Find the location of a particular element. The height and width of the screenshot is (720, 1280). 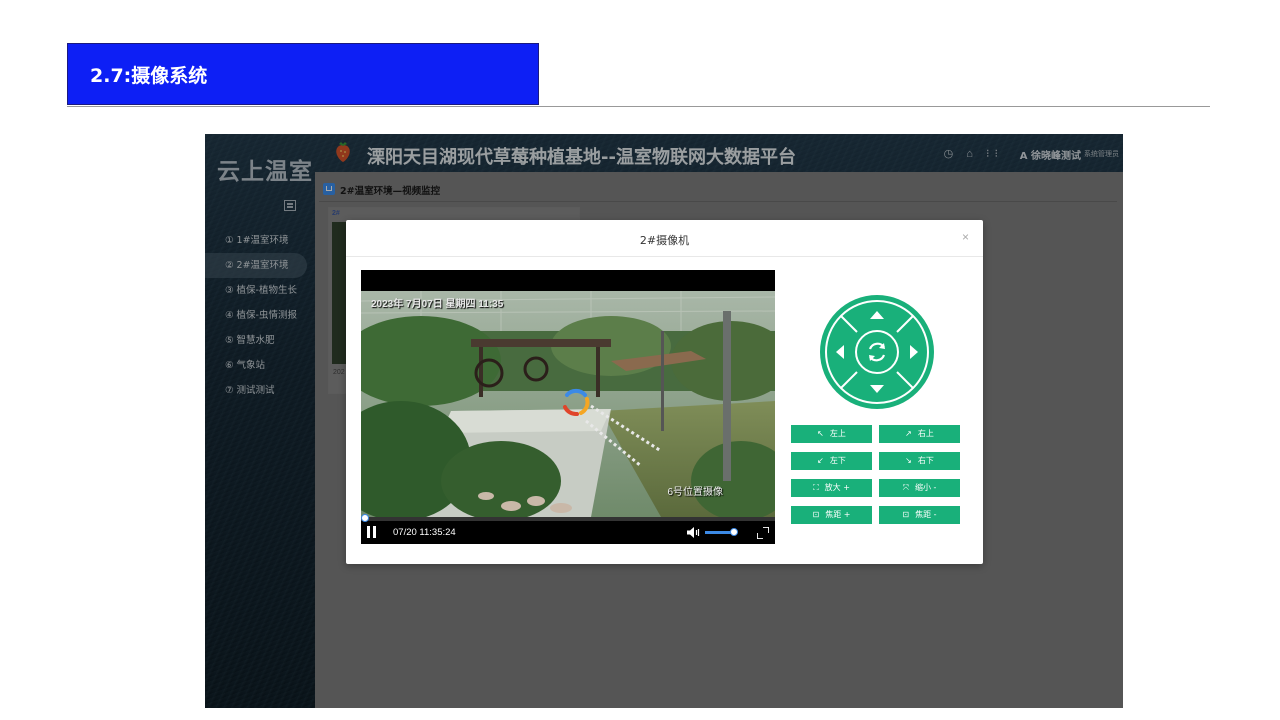

ptz-down-left-button: ↙ 左下 is located at coordinates (831, 461).